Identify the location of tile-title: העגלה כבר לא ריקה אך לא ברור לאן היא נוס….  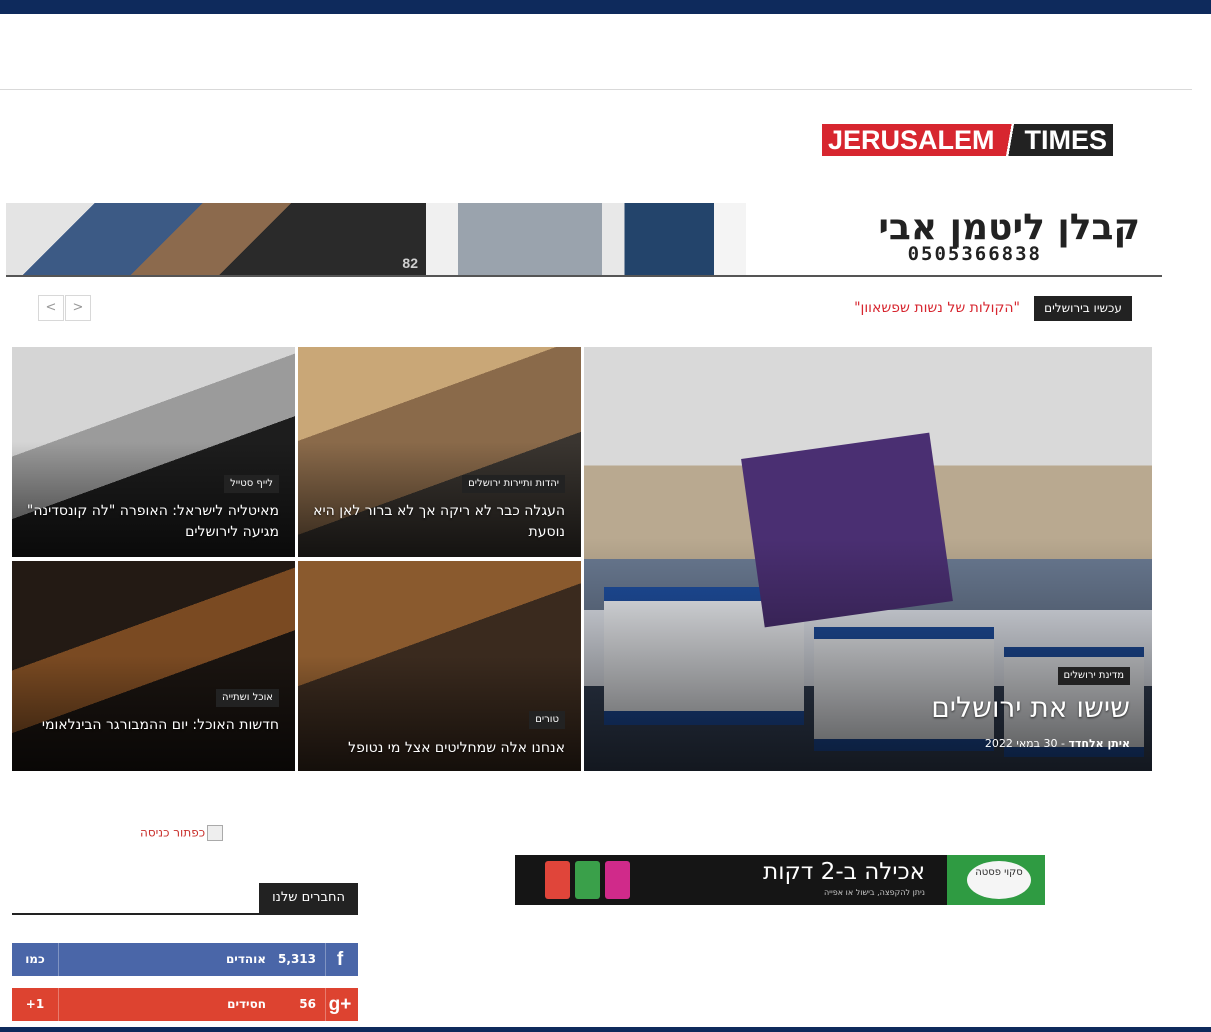
(435, 522).